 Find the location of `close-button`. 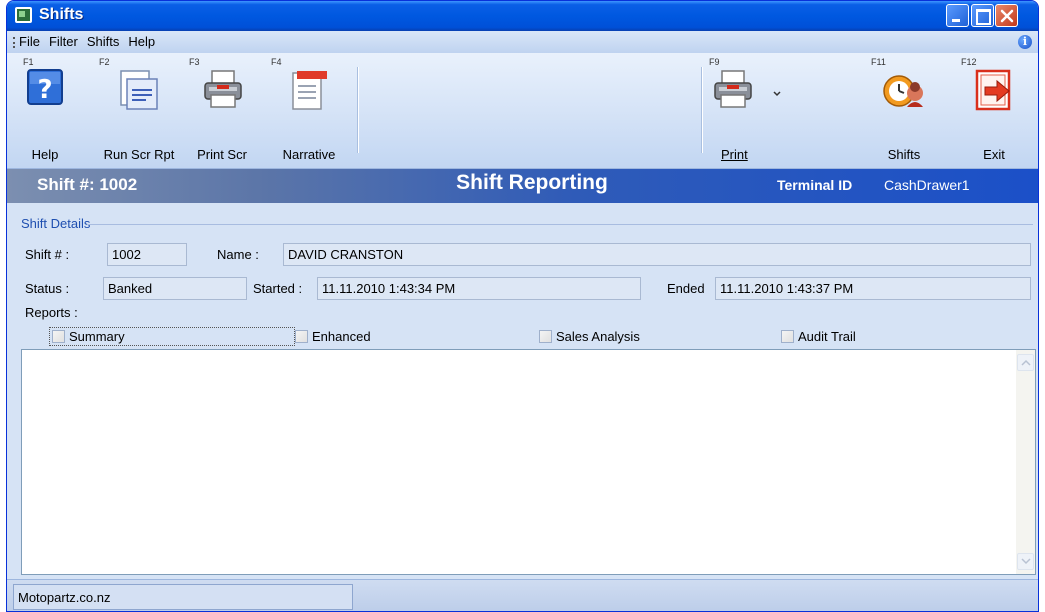

close-button is located at coordinates (1006, 15).